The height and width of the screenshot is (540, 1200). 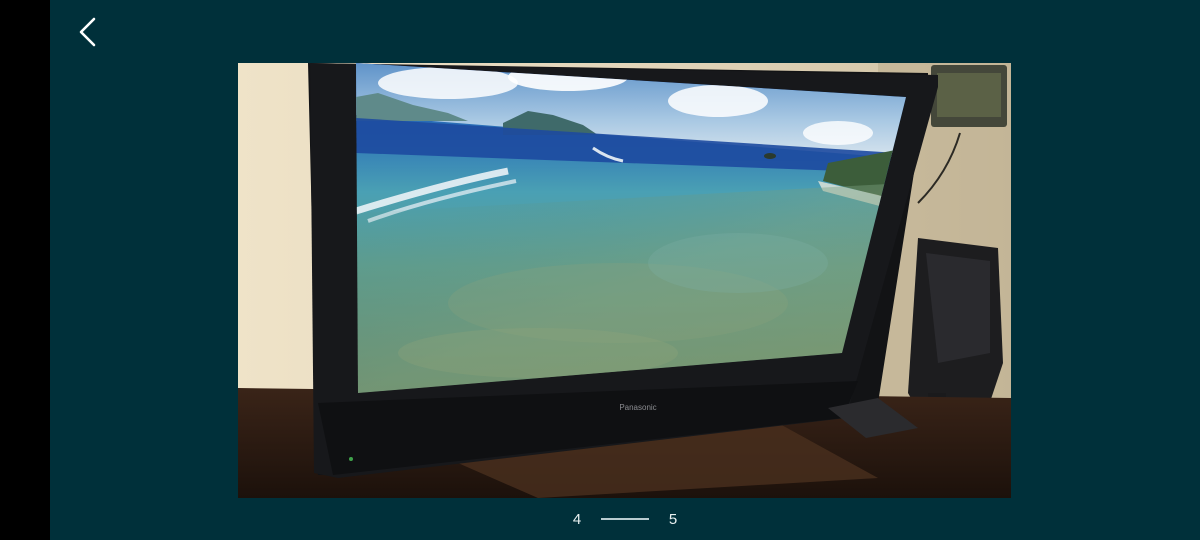 I want to click on pager-separator, so click(x=625, y=519).